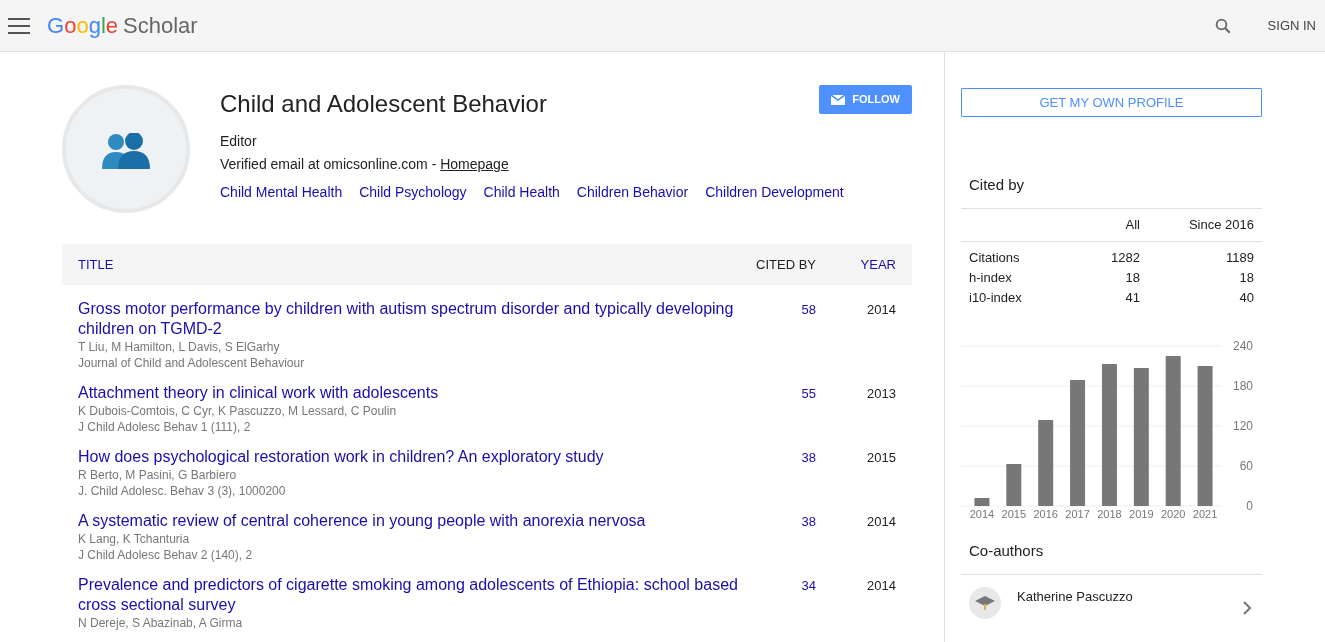 This screenshot has height=642, width=1325. I want to click on graduation-cap-icon, so click(985, 603).